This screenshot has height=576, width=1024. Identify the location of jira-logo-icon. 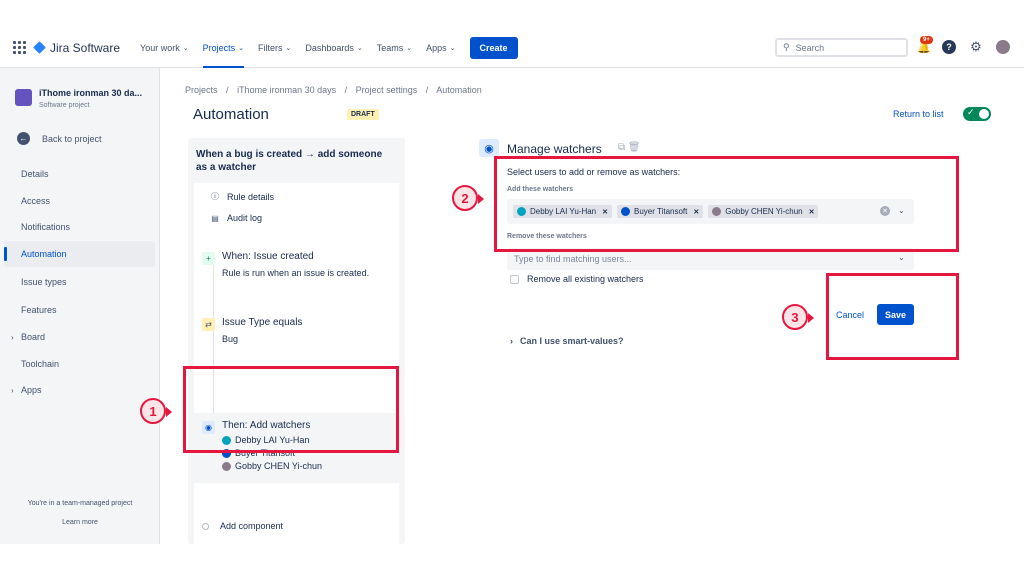
(39, 47).